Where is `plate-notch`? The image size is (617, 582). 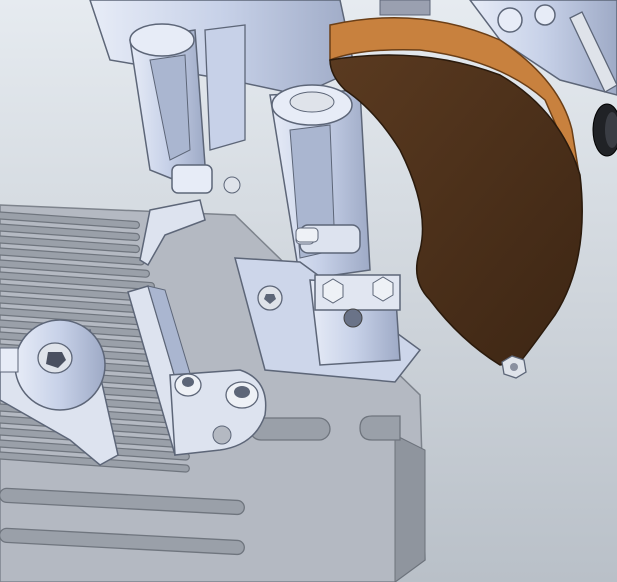 plate-notch is located at coordinates (380, 428).